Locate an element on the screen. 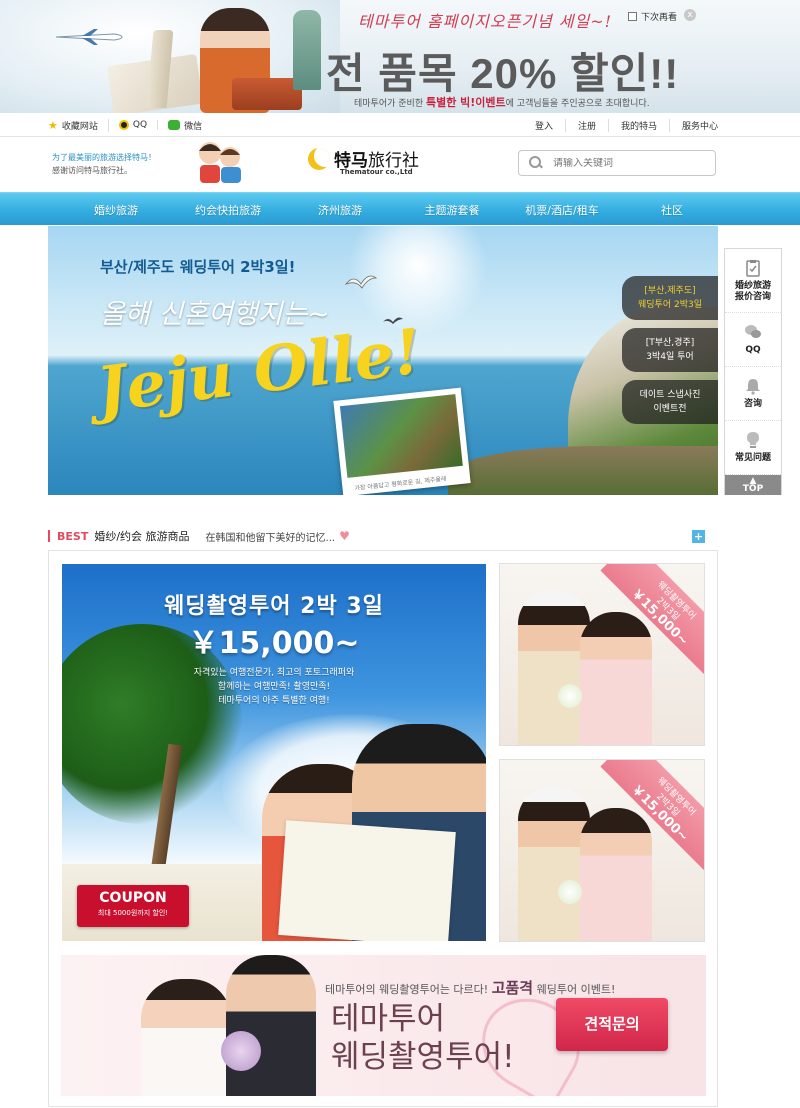 The image size is (800, 1108). hero-photo-card: 가장 아름답고 평화로운 길, 제주올레 is located at coordinates (402, 441).